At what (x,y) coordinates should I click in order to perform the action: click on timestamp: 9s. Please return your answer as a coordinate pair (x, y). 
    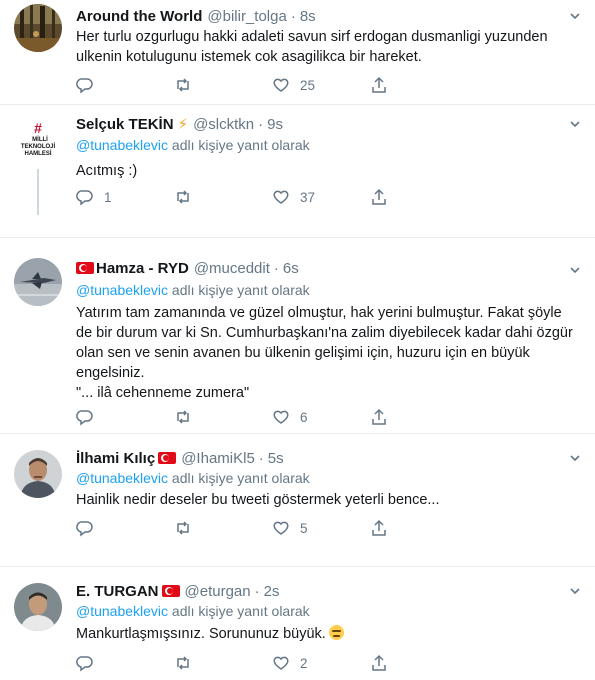
    Looking at the image, I should click on (275, 124).